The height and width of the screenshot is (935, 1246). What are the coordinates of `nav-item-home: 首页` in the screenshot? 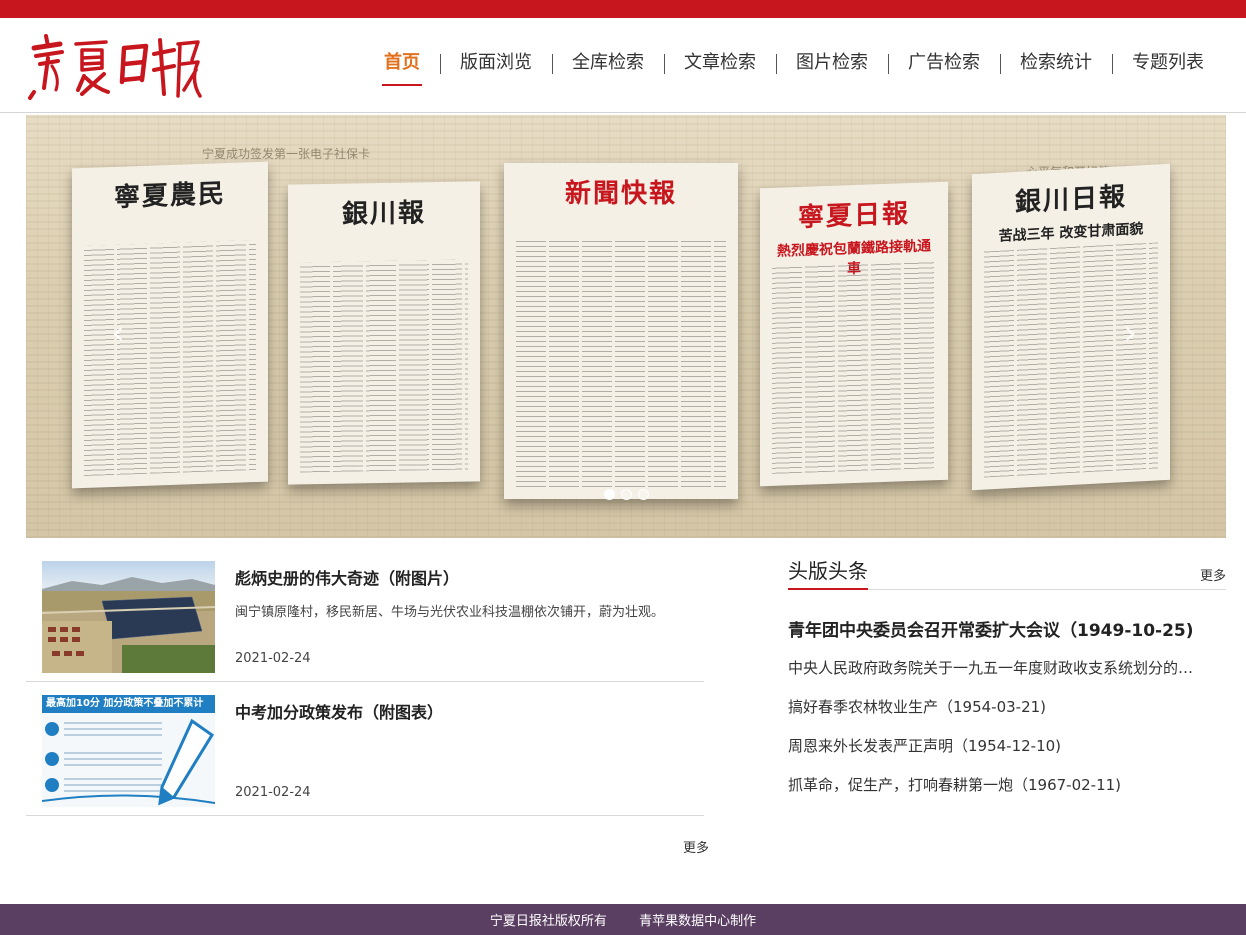 It's located at (402, 66).